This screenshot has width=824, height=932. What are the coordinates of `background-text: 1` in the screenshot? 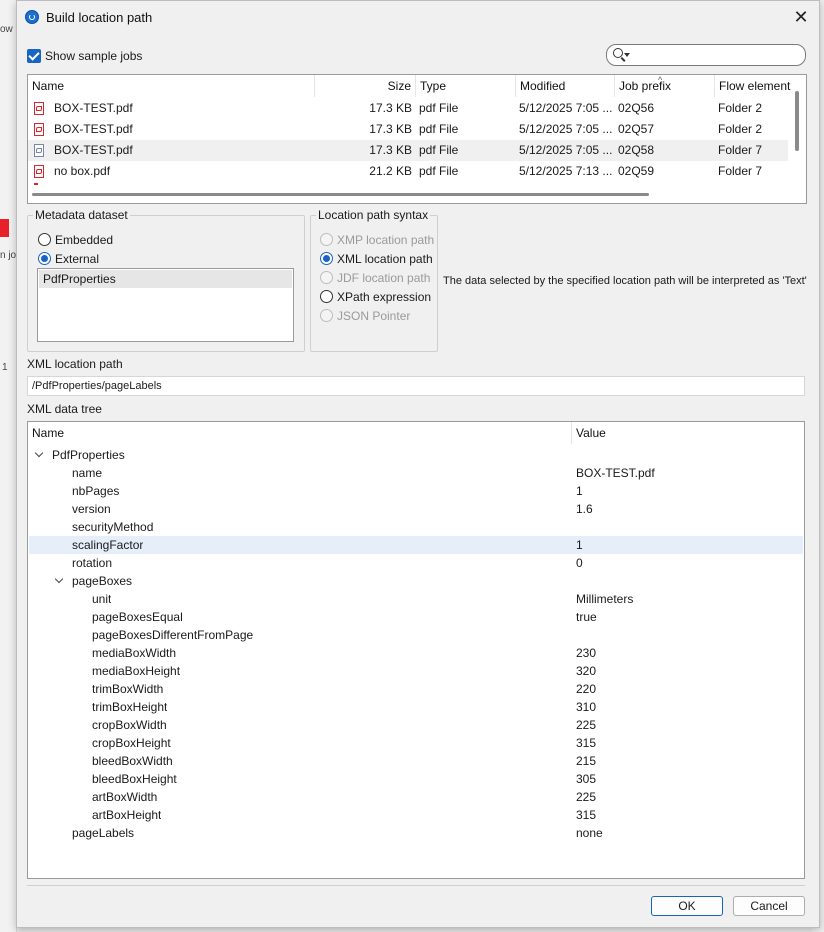 It's located at (5, 367).